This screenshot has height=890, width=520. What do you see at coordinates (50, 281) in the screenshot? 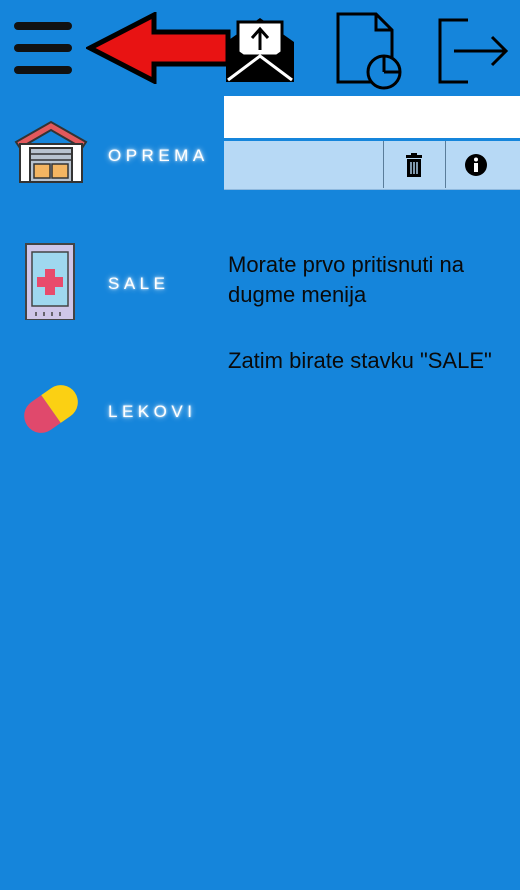
I see `medical-door-icon` at bounding box center [50, 281].